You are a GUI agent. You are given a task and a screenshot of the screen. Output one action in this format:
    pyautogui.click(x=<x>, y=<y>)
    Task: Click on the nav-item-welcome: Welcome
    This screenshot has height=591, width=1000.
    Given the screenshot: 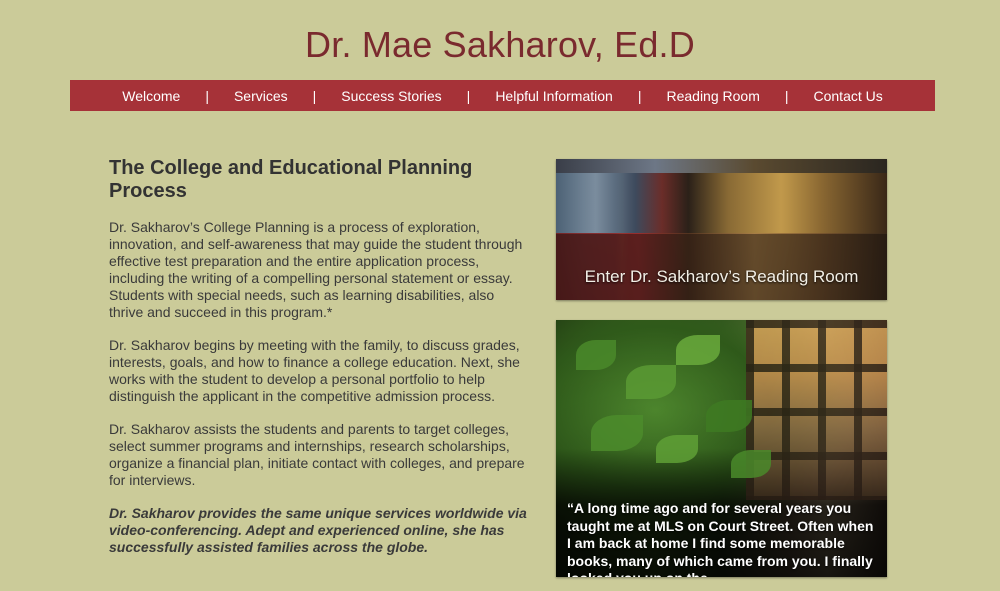 What is the action you would take?
    pyautogui.click(x=151, y=96)
    